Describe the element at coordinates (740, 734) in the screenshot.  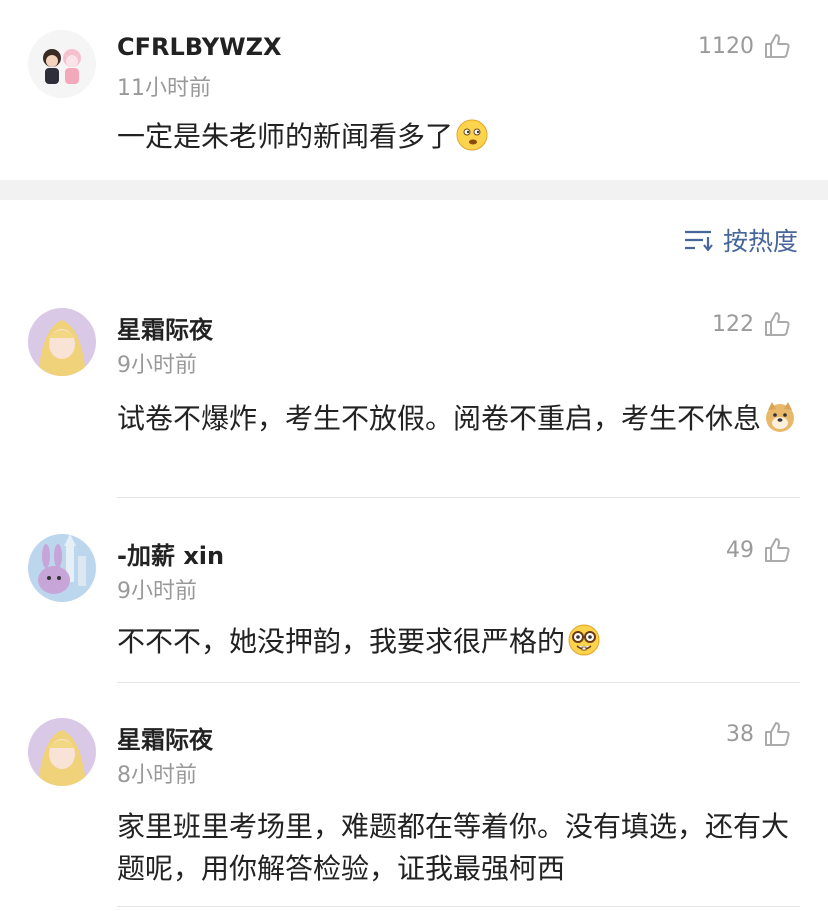
I see `like-count: 38` at that location.